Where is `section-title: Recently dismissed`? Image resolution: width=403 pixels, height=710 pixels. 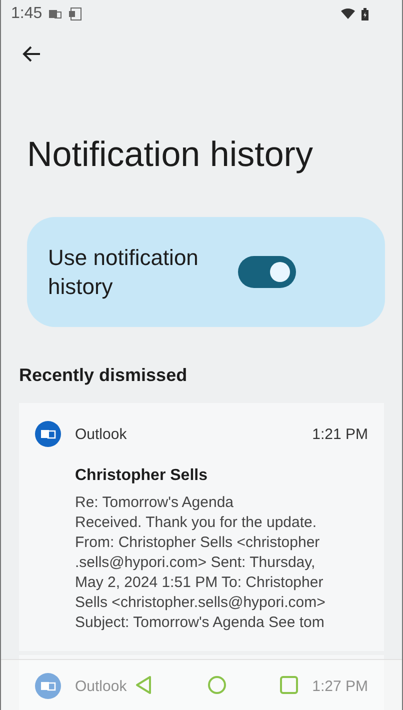
section-title: Recently dismissed is located at coordinates (103, 375).